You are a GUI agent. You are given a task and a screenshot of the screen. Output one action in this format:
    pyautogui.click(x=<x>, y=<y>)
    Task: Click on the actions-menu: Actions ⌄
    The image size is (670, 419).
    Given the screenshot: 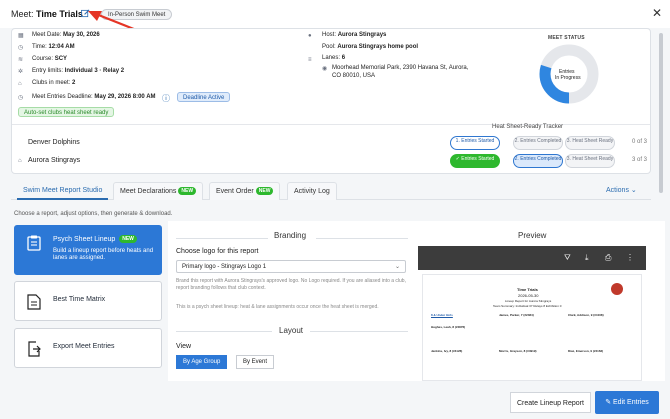 What is the action you would take?
    pyautogui.click(x=621, y=190)
    